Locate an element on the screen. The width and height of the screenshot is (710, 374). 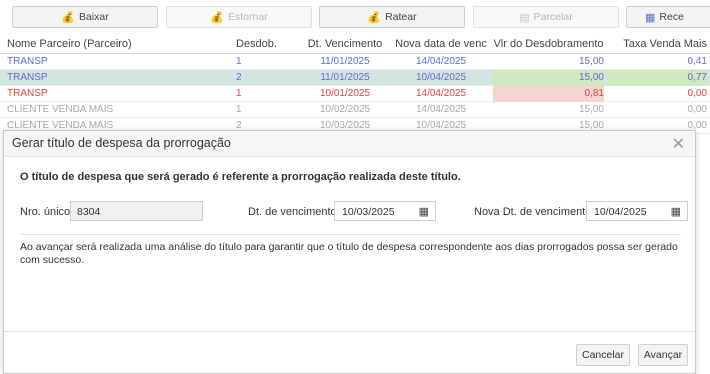
parcelar-button: ▤ Parcelar is located at coordinates (546, 17).